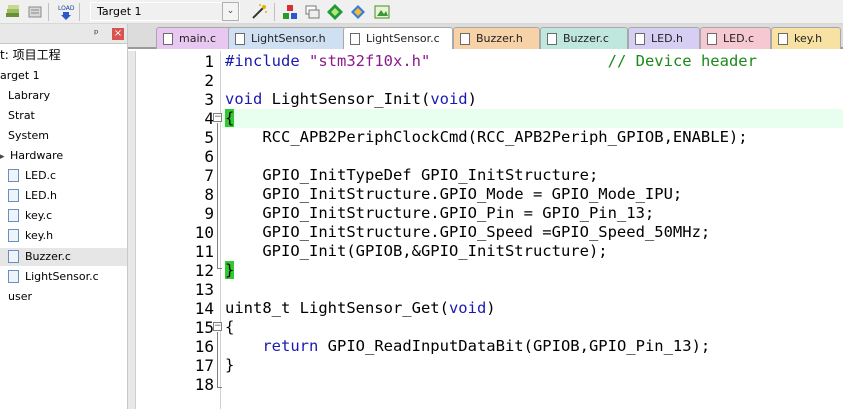 This screenshot has height=409, width=843. I want to click on tree-group-user: user, so click(20, 297).